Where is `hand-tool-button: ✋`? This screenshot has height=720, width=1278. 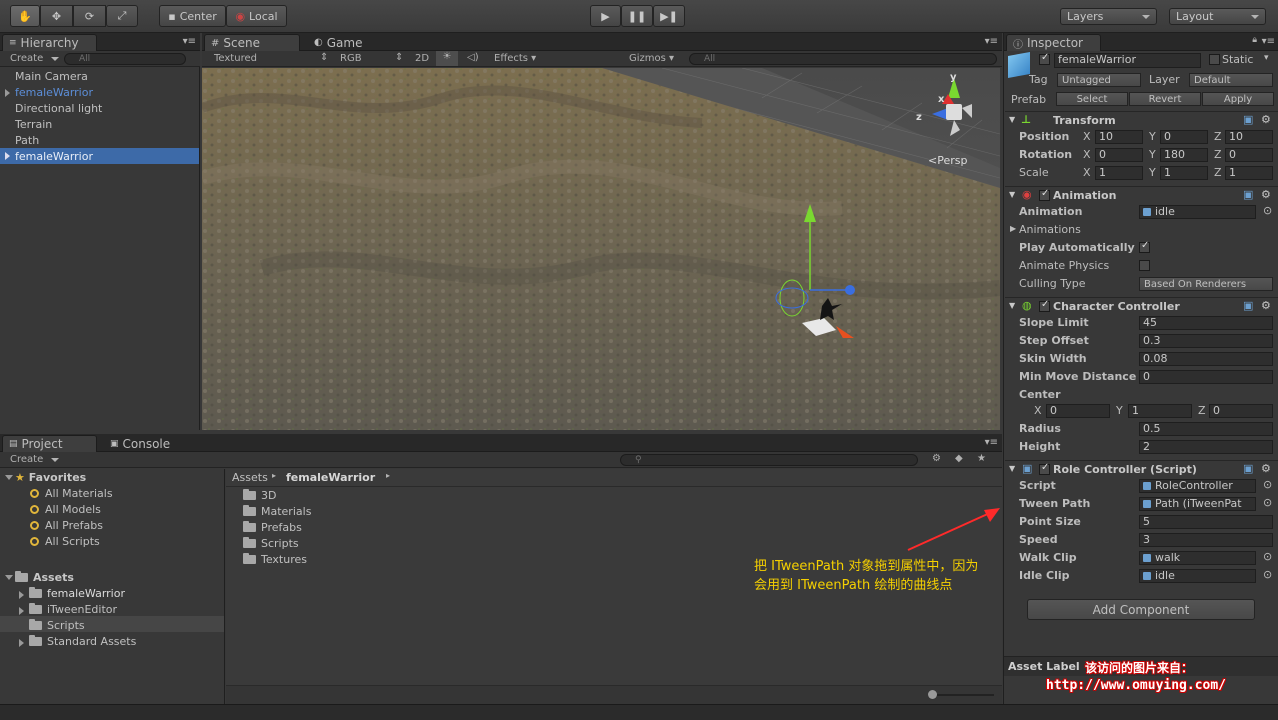 hand-tool-button: ✋ is located at coordinates (25, 16).